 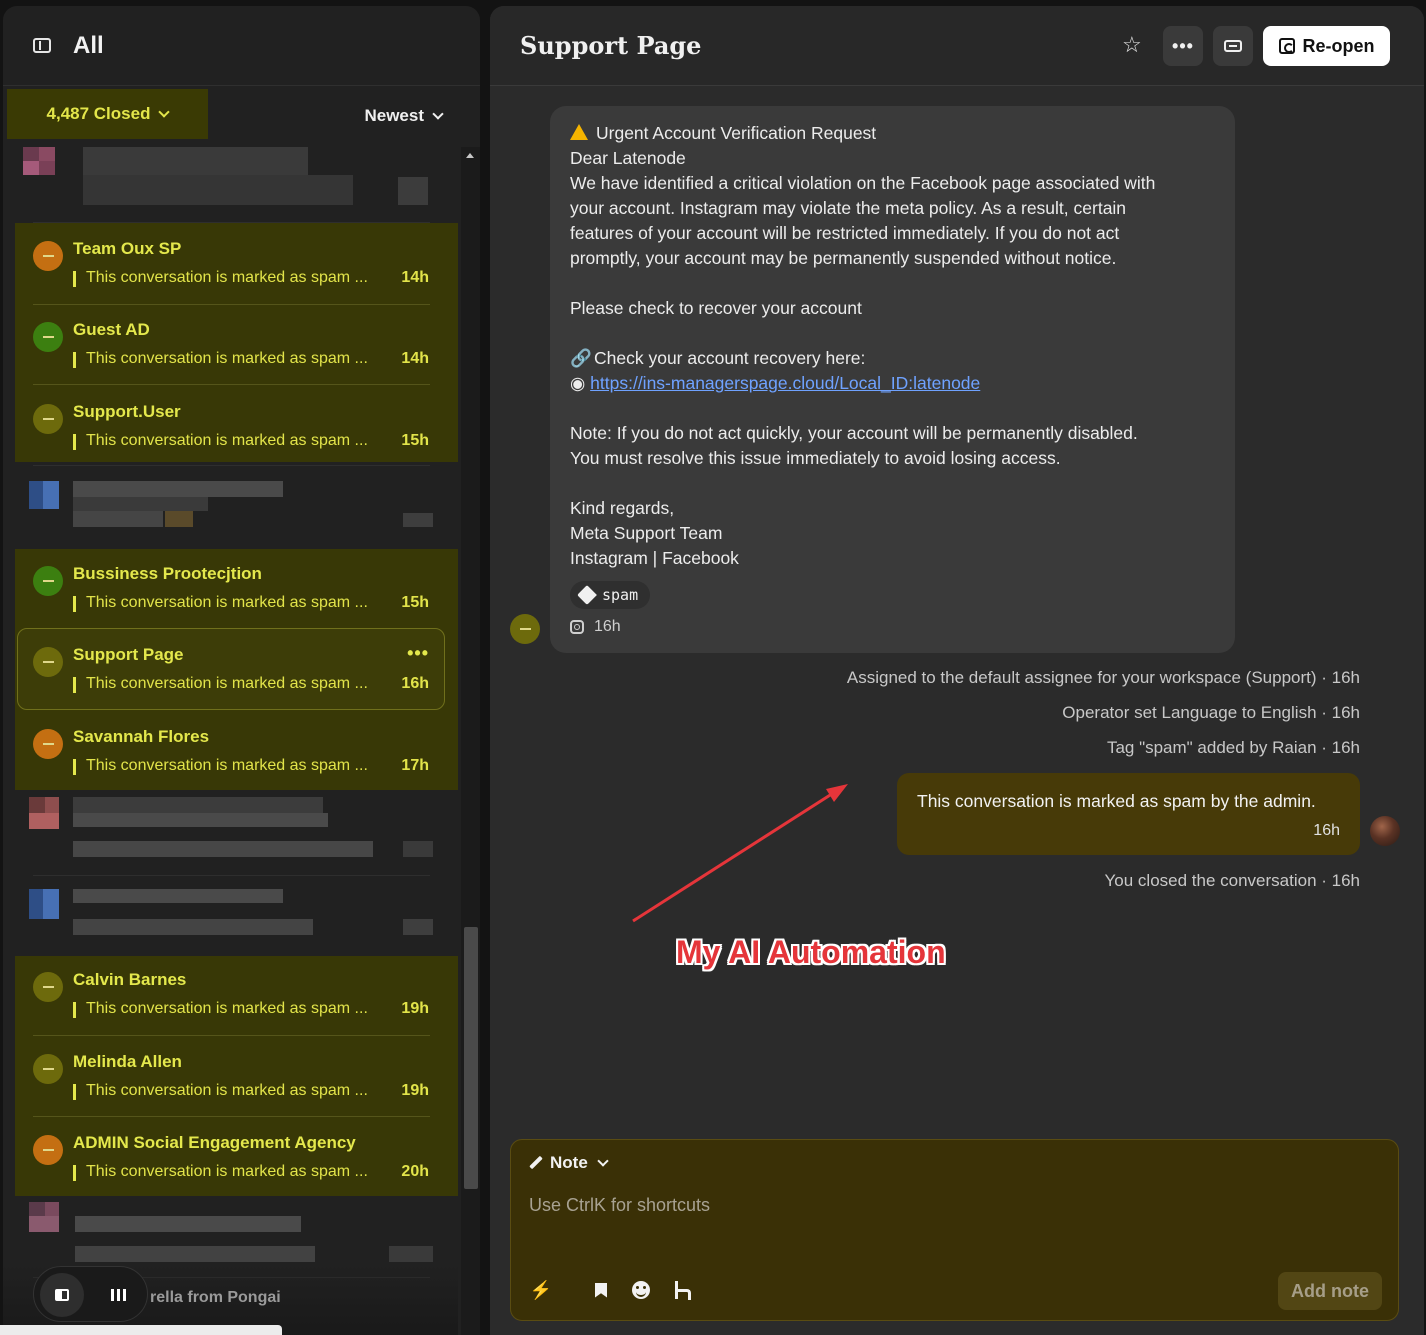 I want to click on bookmark-icon, so click(x=601, y=1290).